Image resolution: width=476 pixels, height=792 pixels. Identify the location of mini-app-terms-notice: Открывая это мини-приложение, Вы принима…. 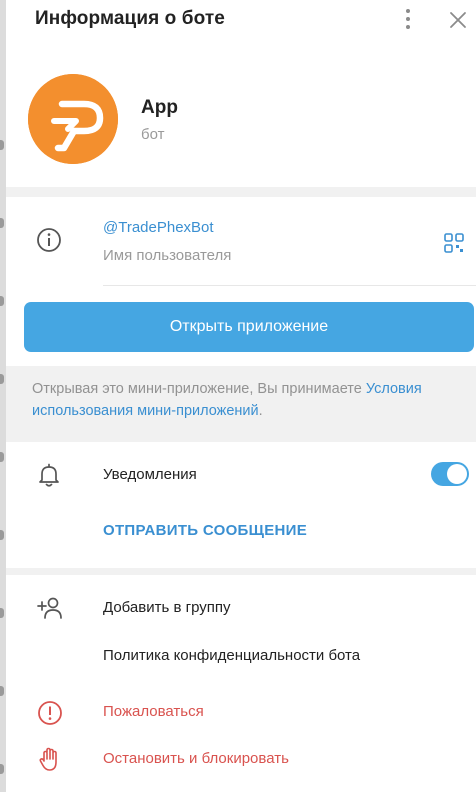
(242, 400).